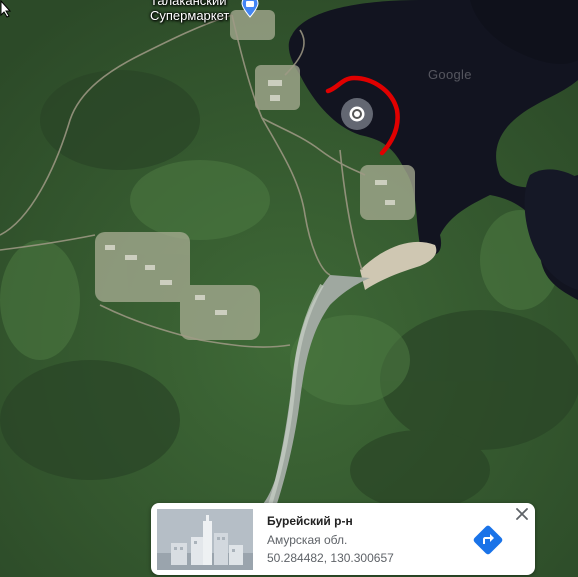 This screenshot has height=577, width=578. What do you see at coordinates (310, 521) in the screenshot?
I see `card-title: Бурейский р-н` at bounding box center [310, 521].